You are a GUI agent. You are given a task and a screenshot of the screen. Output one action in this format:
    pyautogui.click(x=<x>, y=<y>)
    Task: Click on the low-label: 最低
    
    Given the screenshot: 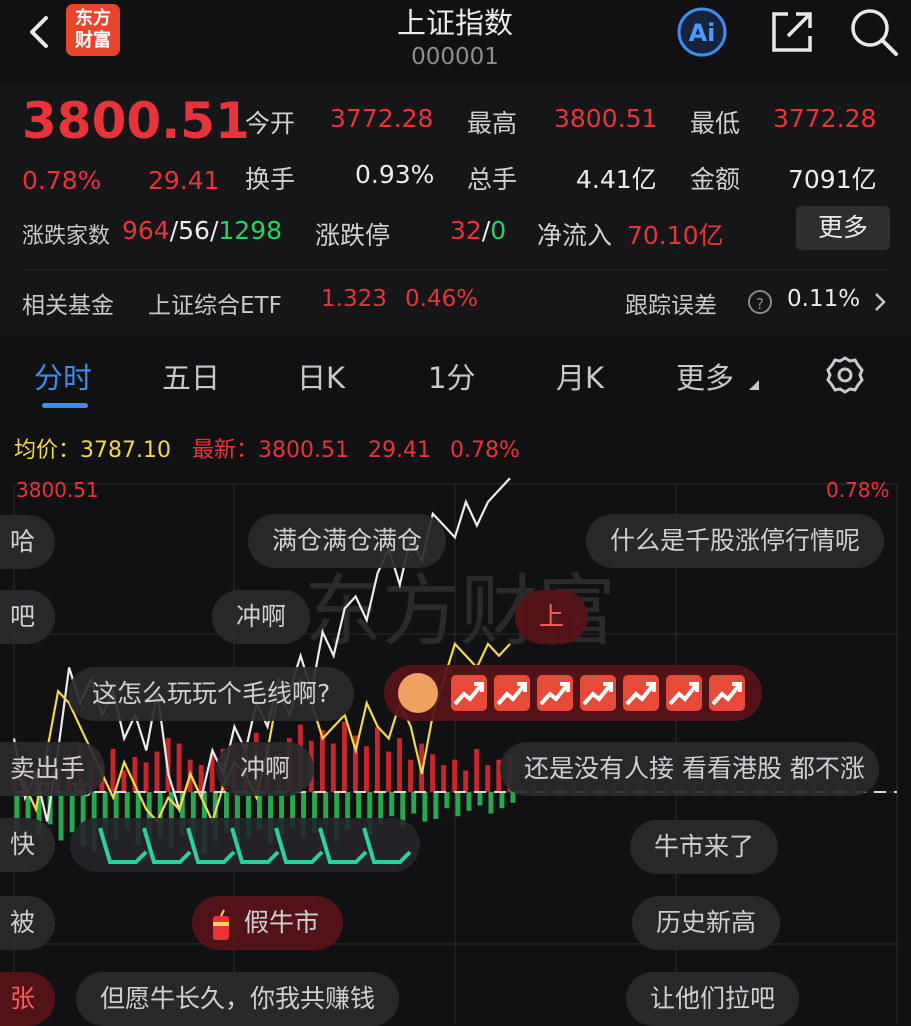 What is the action you would take?
    pyautogui.click(x=715, y=123)
    